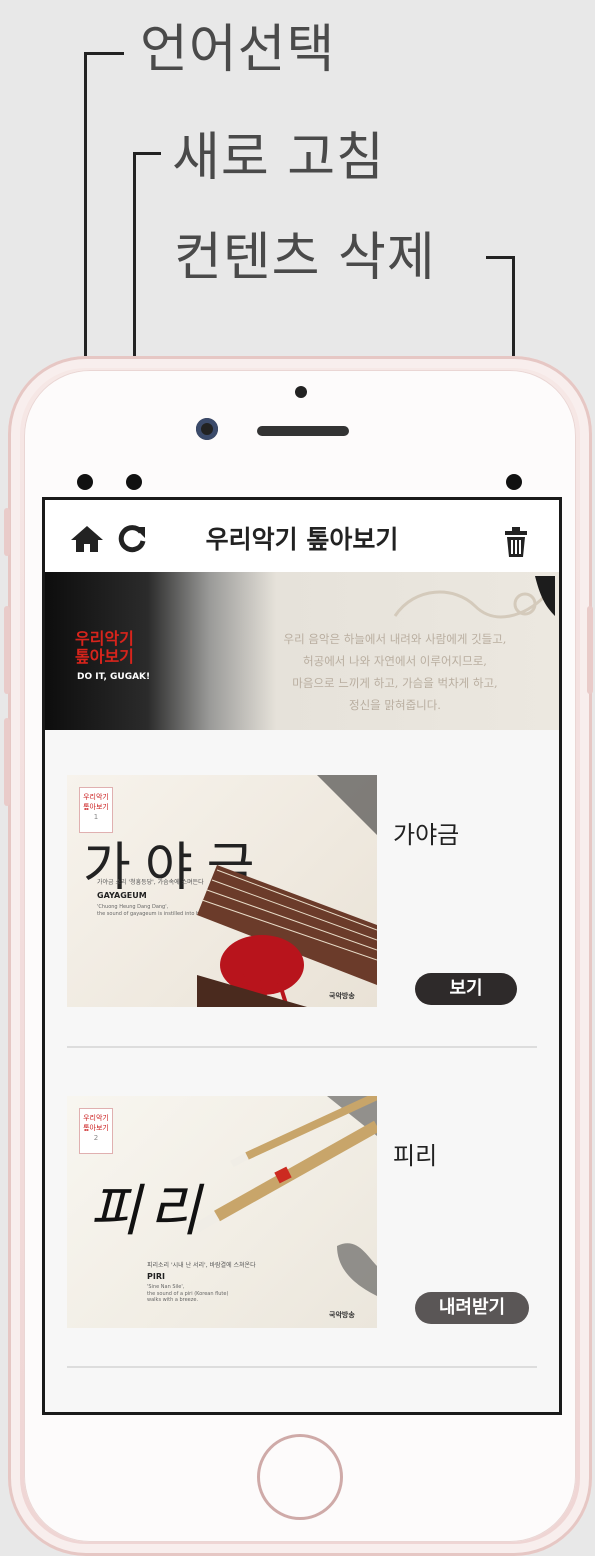  Describe the element at coordinates (395, 639) in the screenshot. I see `banner-text-line: 우리 음악은 하늘에서 내려와 사람에게 깃들고,` at that location.